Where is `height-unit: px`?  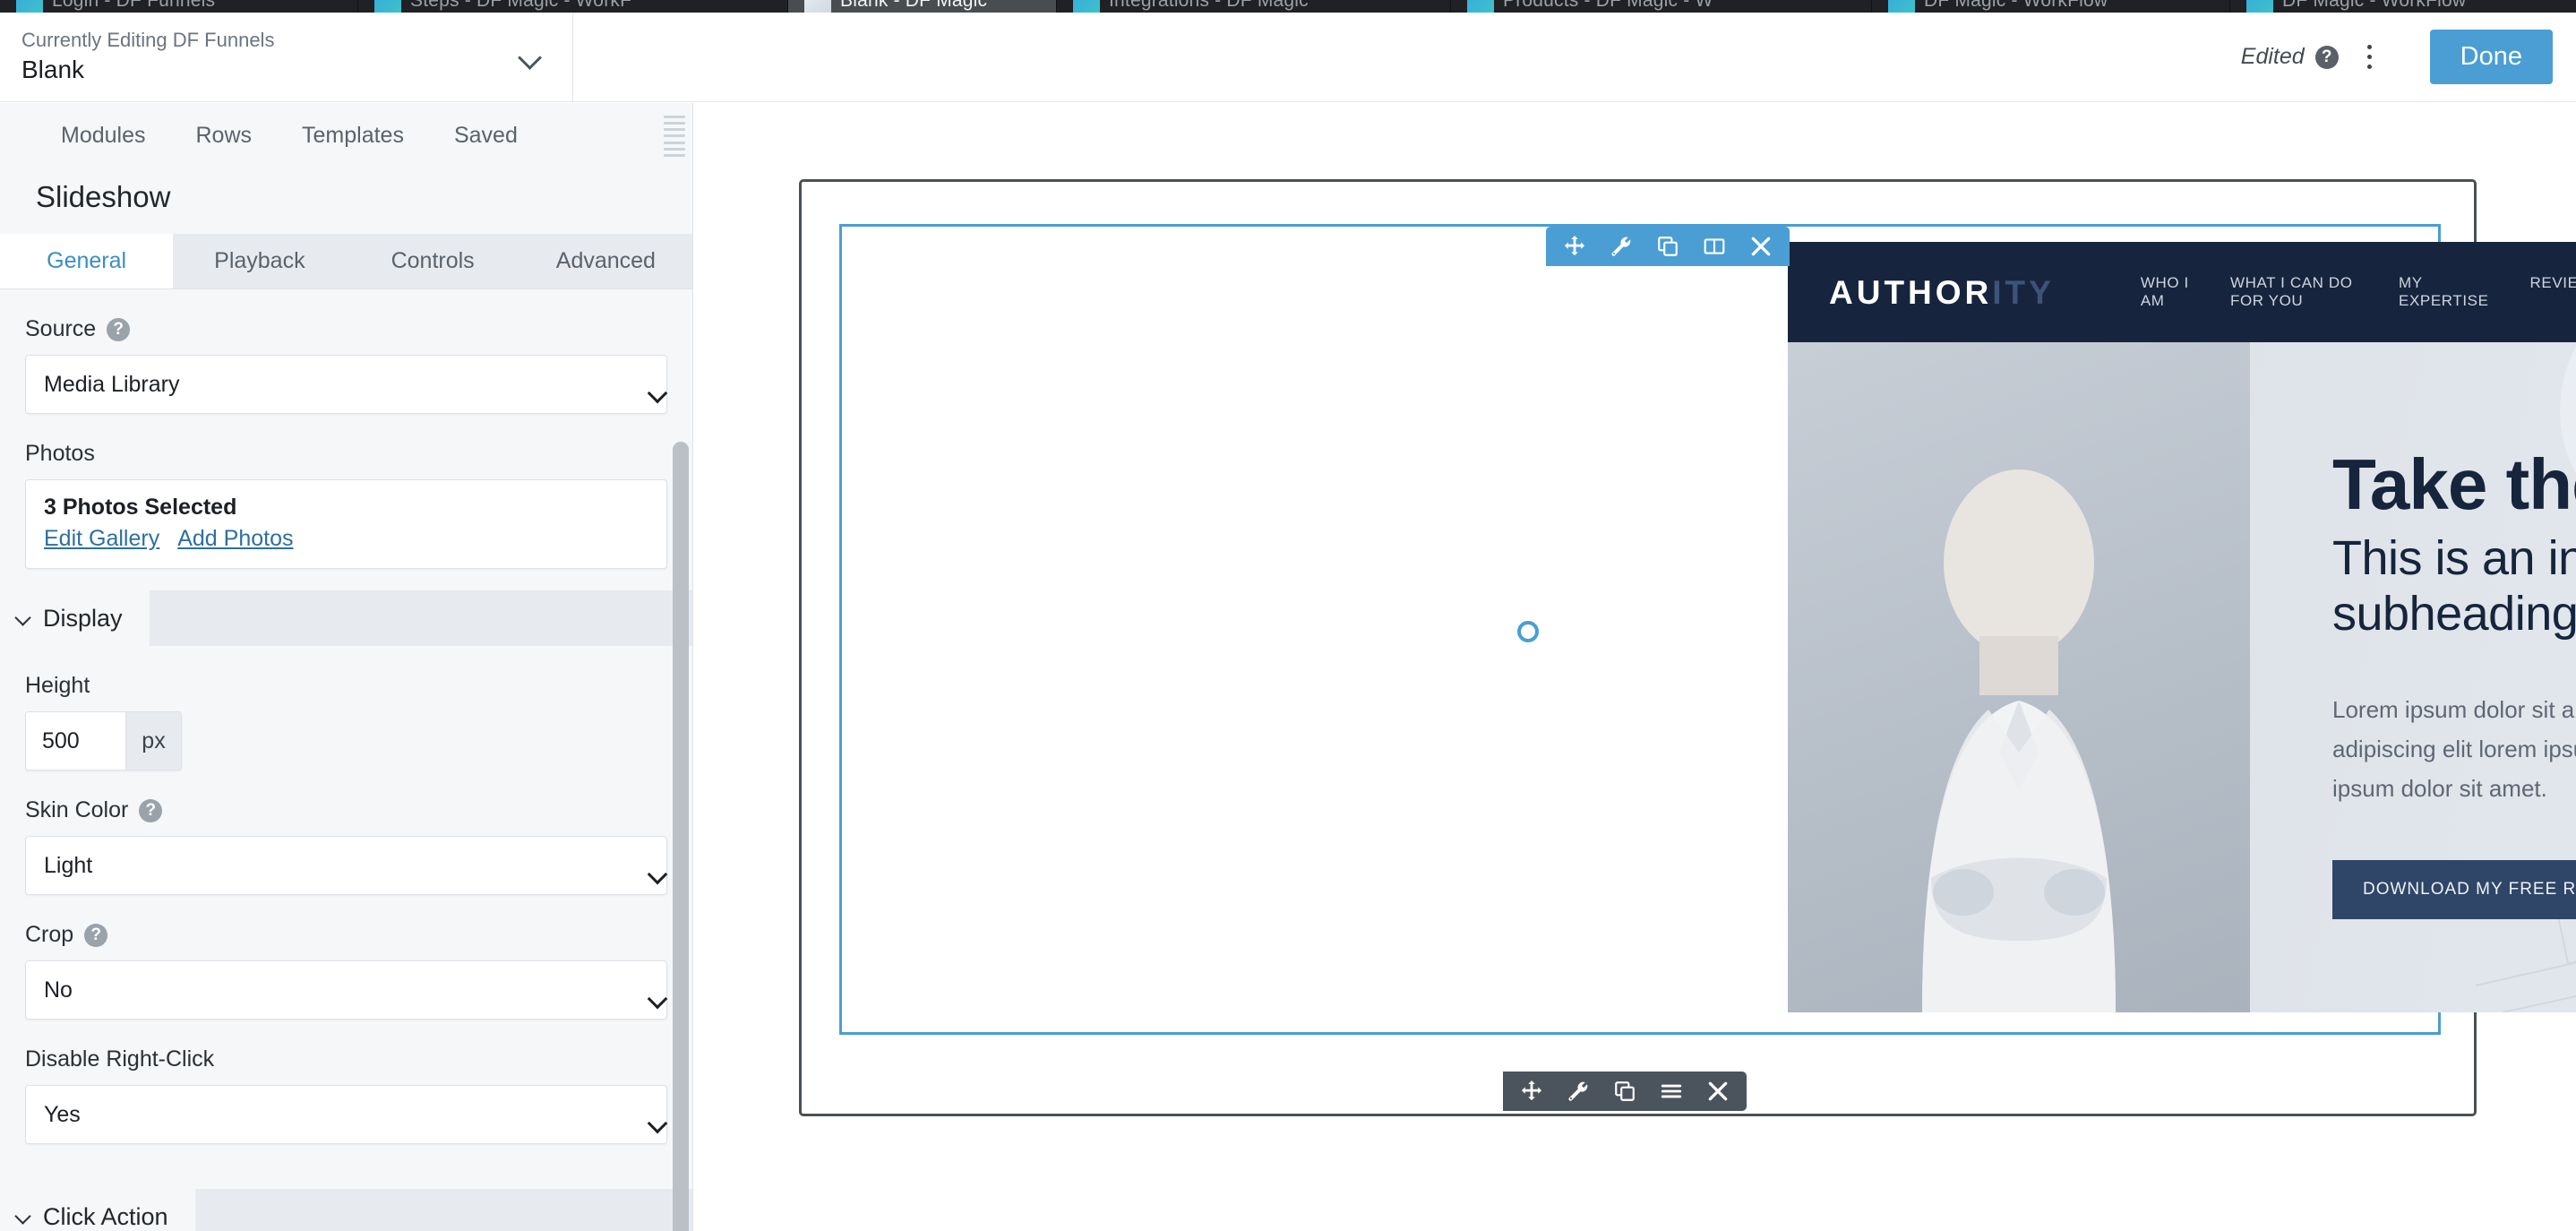
height-unit: px is located at coordinates (153, 741).